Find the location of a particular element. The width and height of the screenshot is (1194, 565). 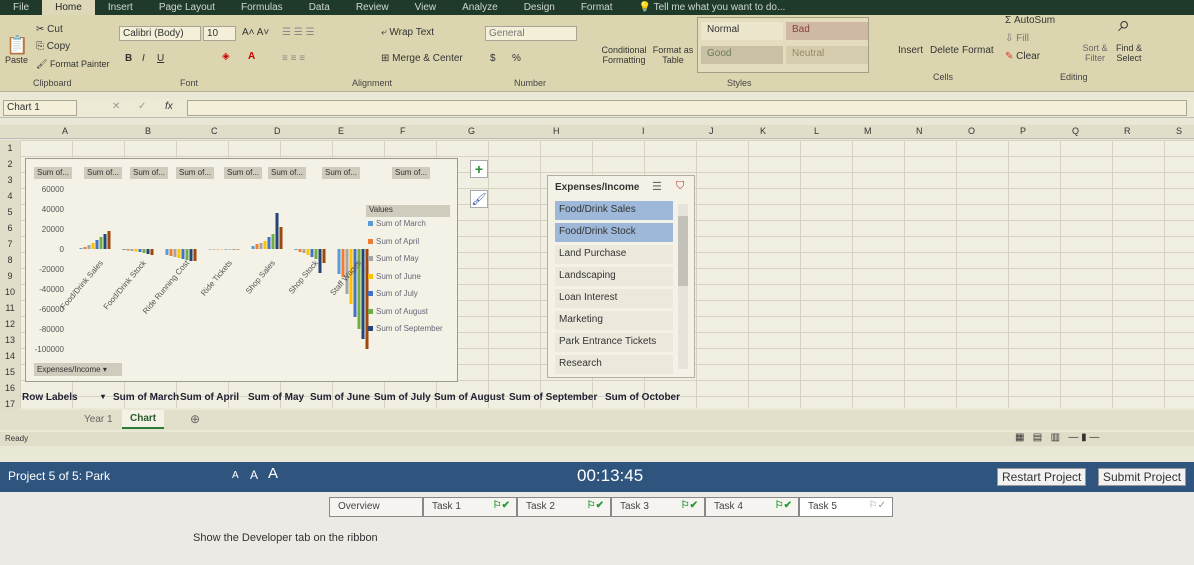

pivot-header-cell: Sum of July is located at coordinates (402, 397).